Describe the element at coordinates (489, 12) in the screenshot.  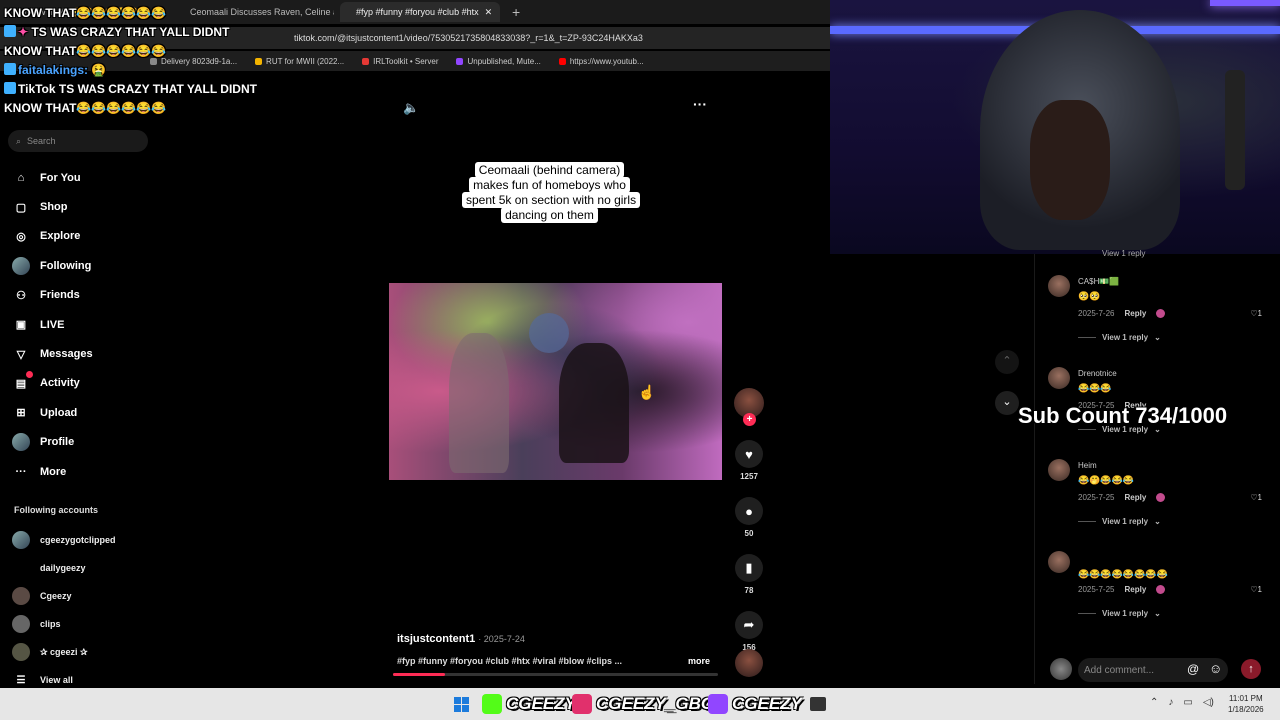
I see `close-icon: ✕` at that location.